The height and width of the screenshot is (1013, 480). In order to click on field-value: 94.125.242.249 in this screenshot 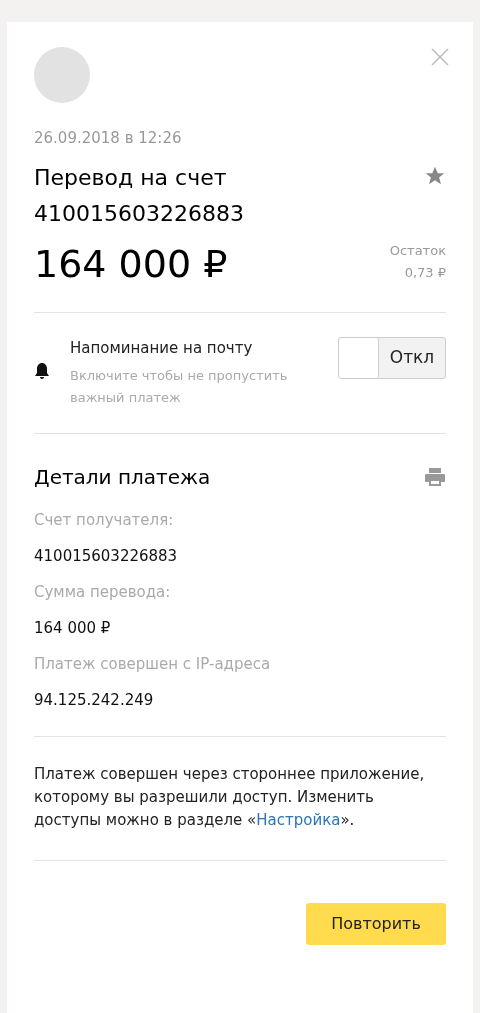, I will do `click(94, 700)`.